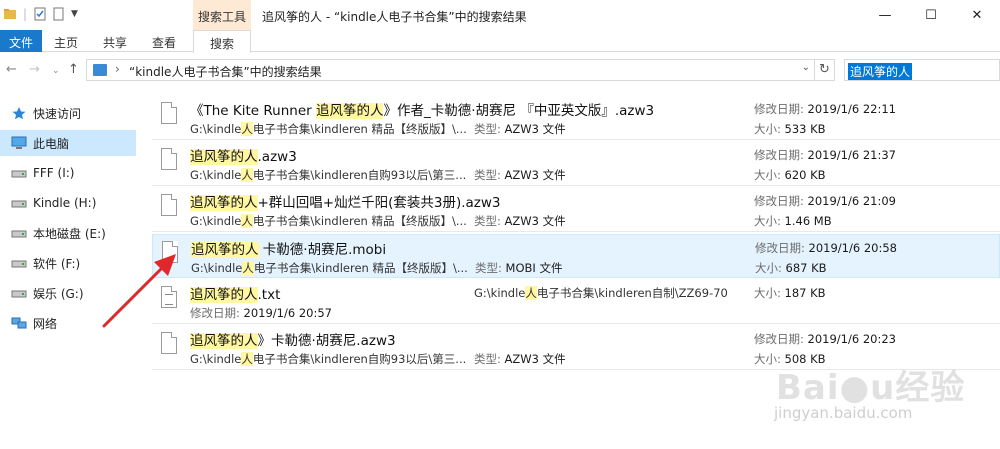 The height and width of the screenshot is (449, 1000). Describe the element at coordinates (222, 15) in the screenshot. I see `search-tools-context-tab: 搜索工具` at that location.